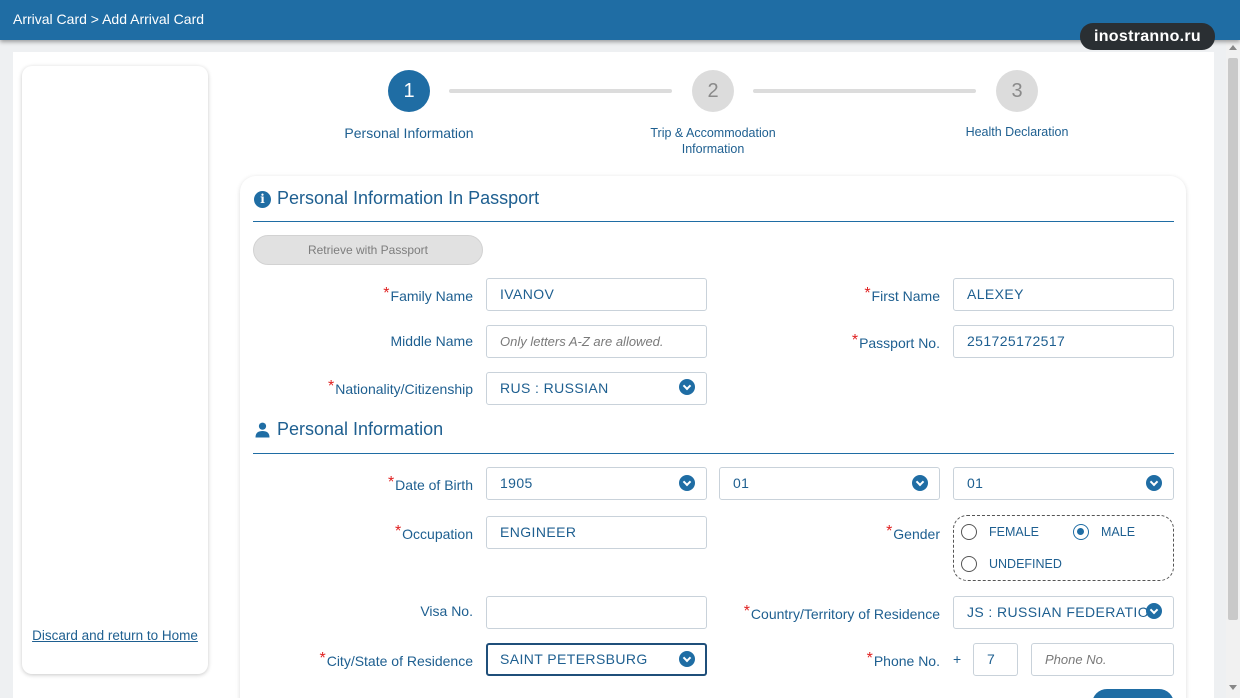 The height and width of the screenshot is (698, 1240). I want to click on watermark-logo: inostranno.ru, so click(1147, 36).